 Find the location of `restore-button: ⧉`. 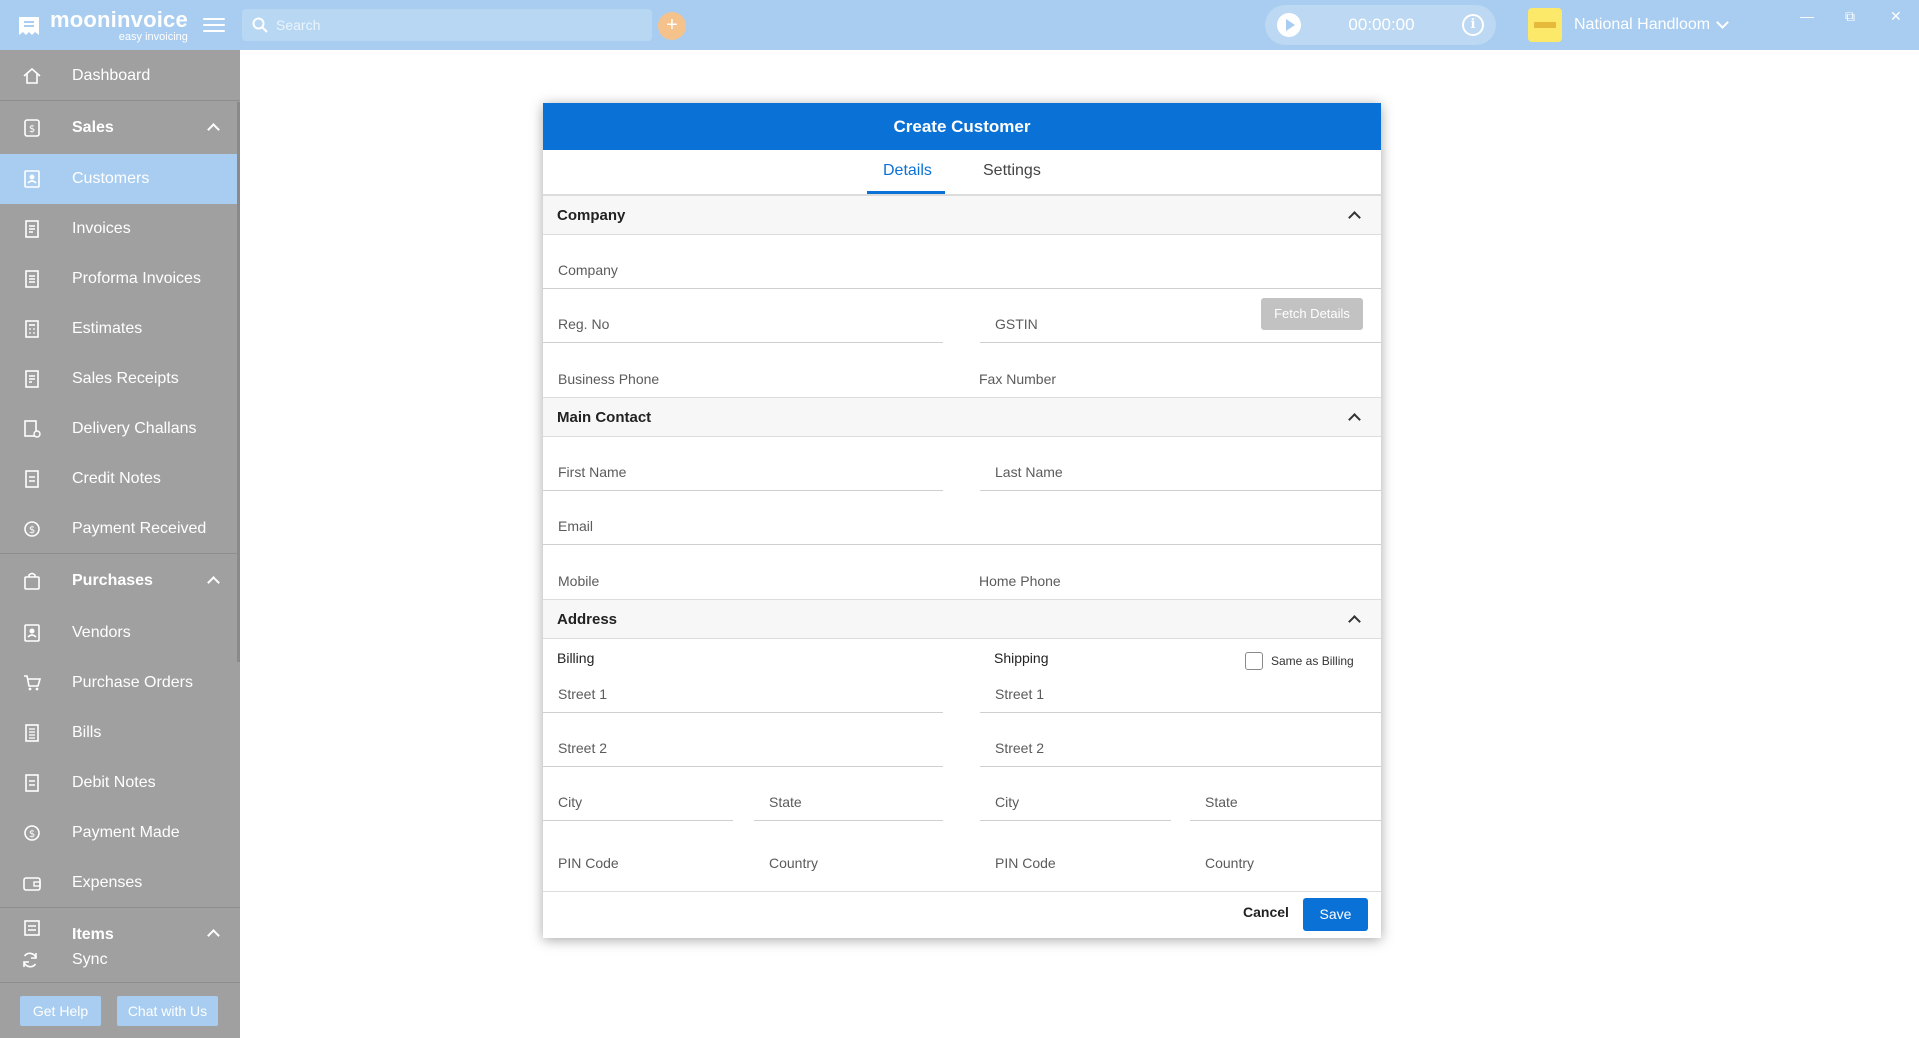

restore-button: ⧉ is located at coordinates (1850, 16).